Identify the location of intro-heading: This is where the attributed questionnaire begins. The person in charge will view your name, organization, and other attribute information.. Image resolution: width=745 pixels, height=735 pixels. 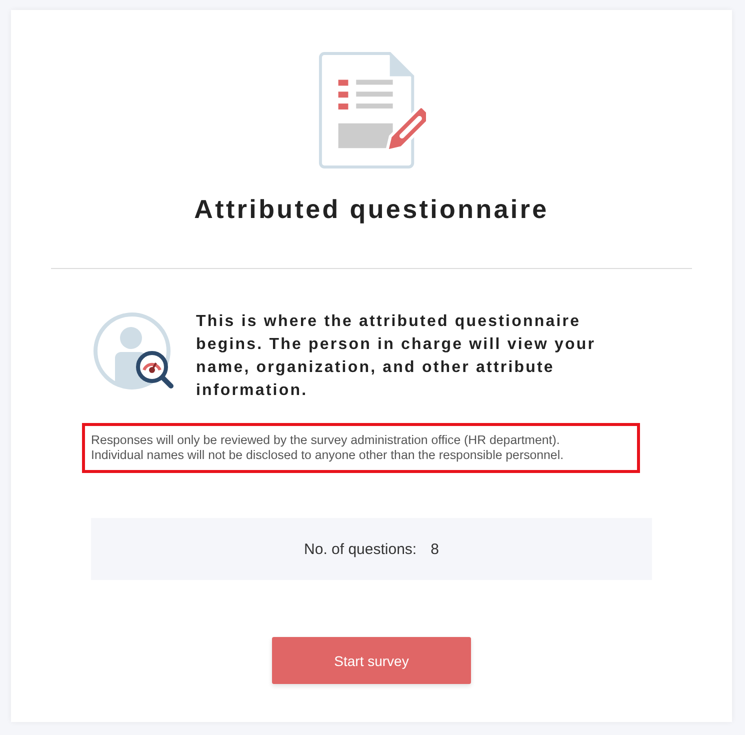
(396, 356).